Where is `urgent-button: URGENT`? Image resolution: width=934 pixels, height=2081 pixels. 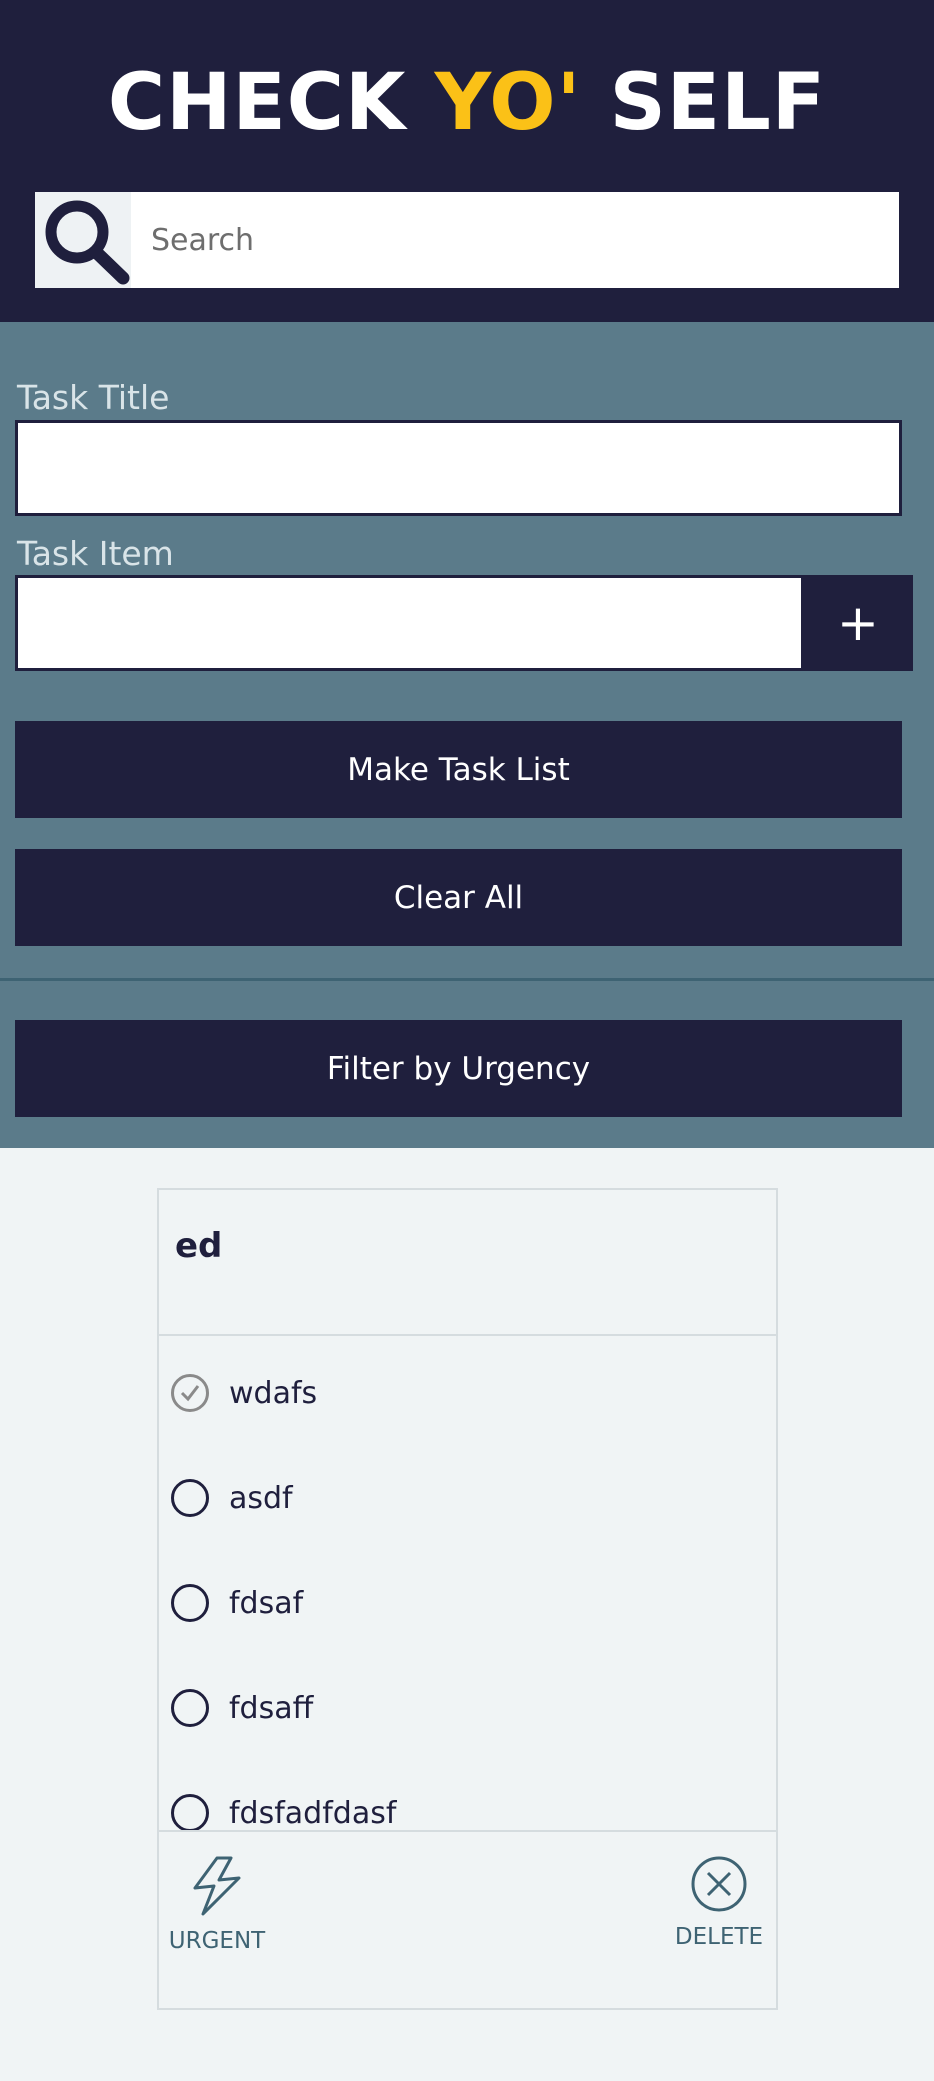
urgent-button: URGENT is located at coordinates (217, 1904).